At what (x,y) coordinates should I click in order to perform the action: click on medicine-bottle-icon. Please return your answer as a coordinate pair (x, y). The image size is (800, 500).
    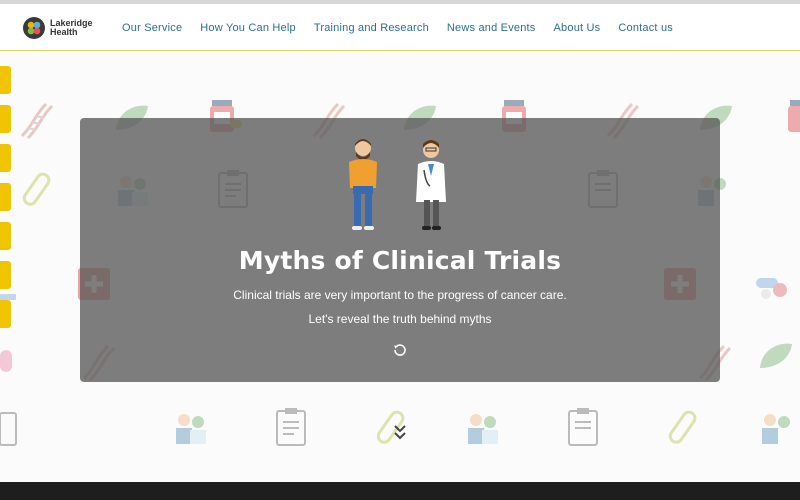
    Looking at the image, I should click on (794, 116).